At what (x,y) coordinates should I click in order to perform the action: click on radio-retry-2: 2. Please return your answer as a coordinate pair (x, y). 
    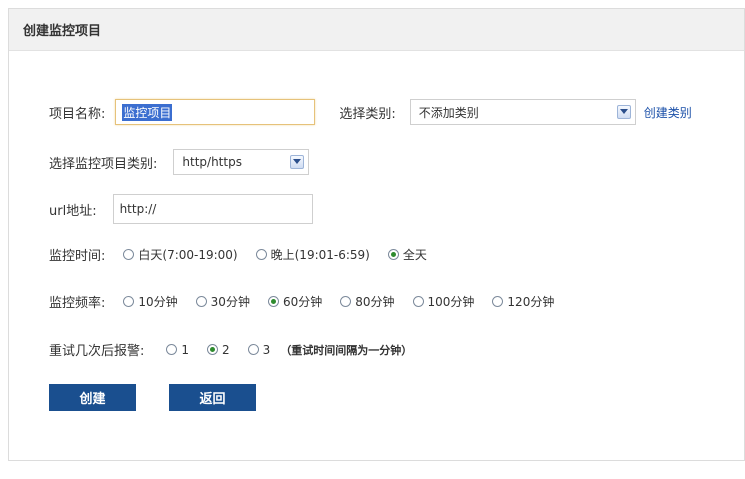
    Looking at the image, I should click on (218, 350).